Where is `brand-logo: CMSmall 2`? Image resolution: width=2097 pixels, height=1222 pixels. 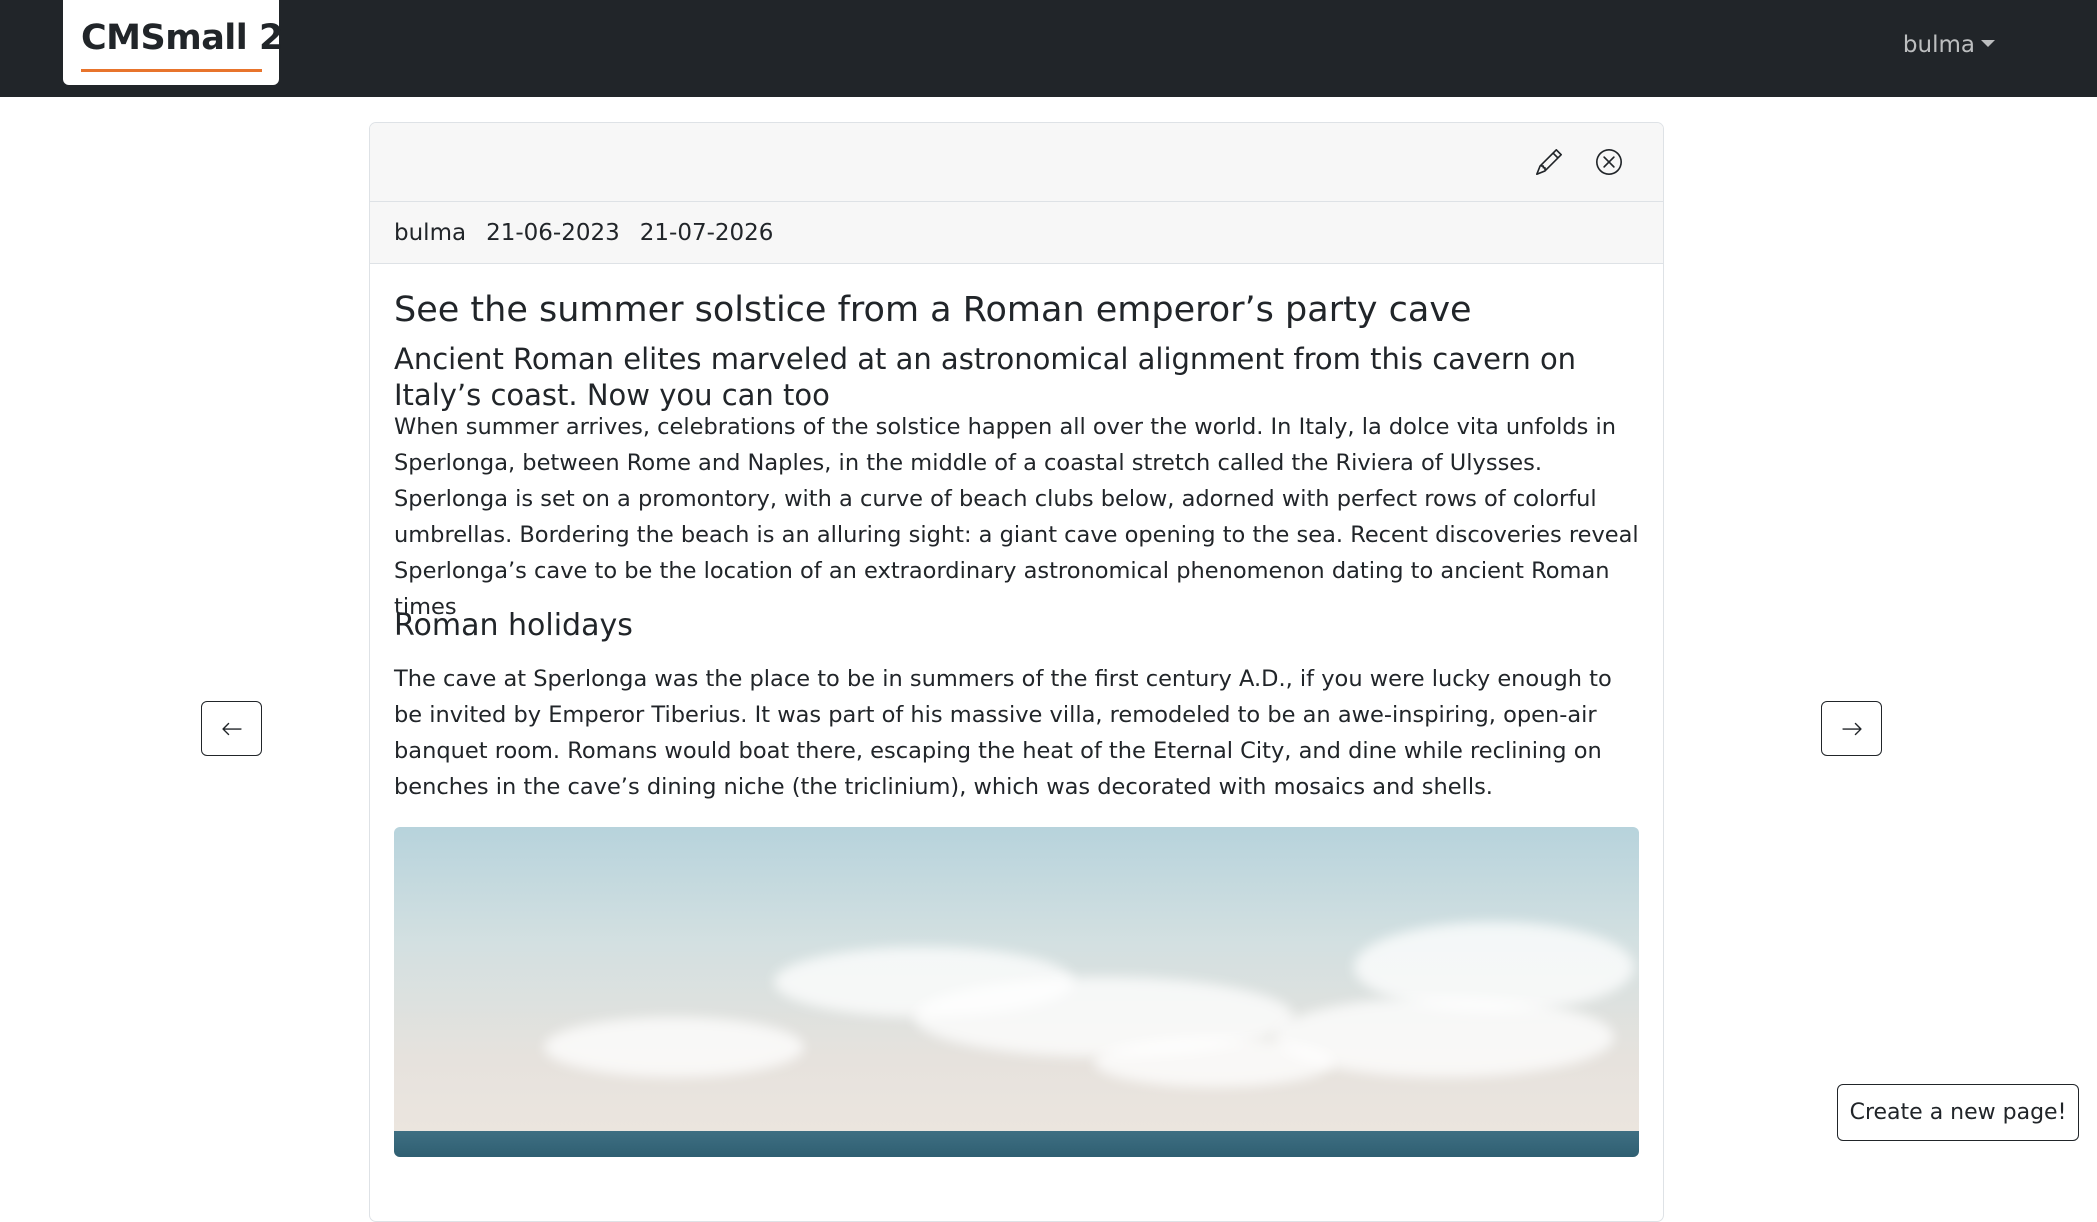
brand-logo: CMSmall 2 is located at coordinates (173, 42).